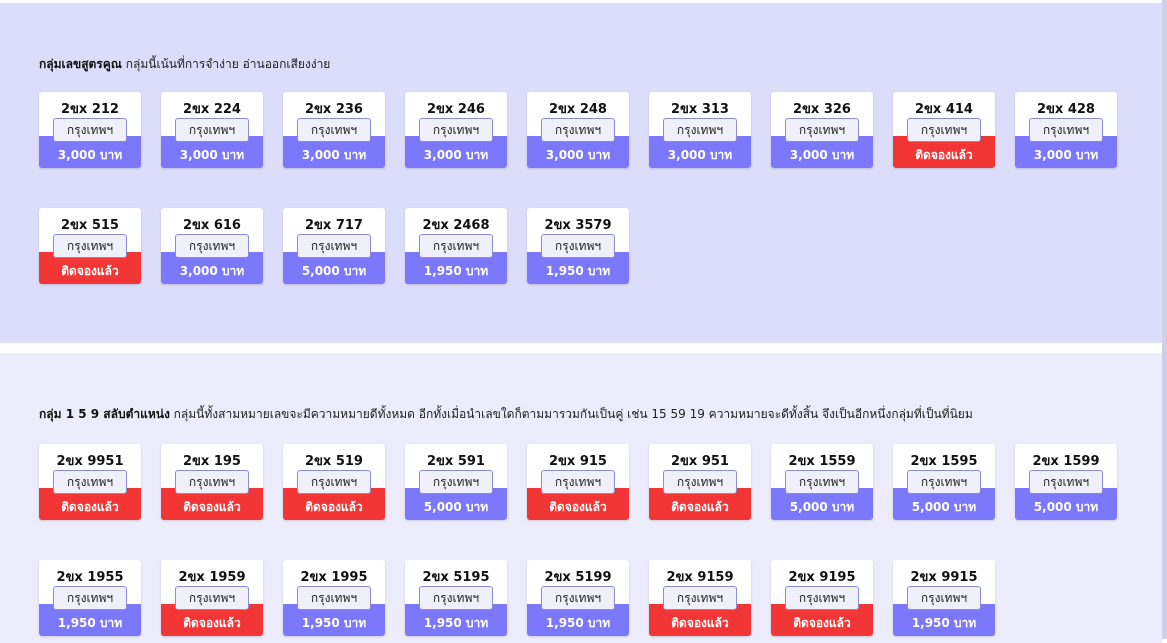 The width and height of the screenshot is (1167, 643). What do you see at coordinates (80, 64) in the screenshot?
I see `section-title: กลุ่มเลขสูตรคูณ` at bounding box center [80, 64].